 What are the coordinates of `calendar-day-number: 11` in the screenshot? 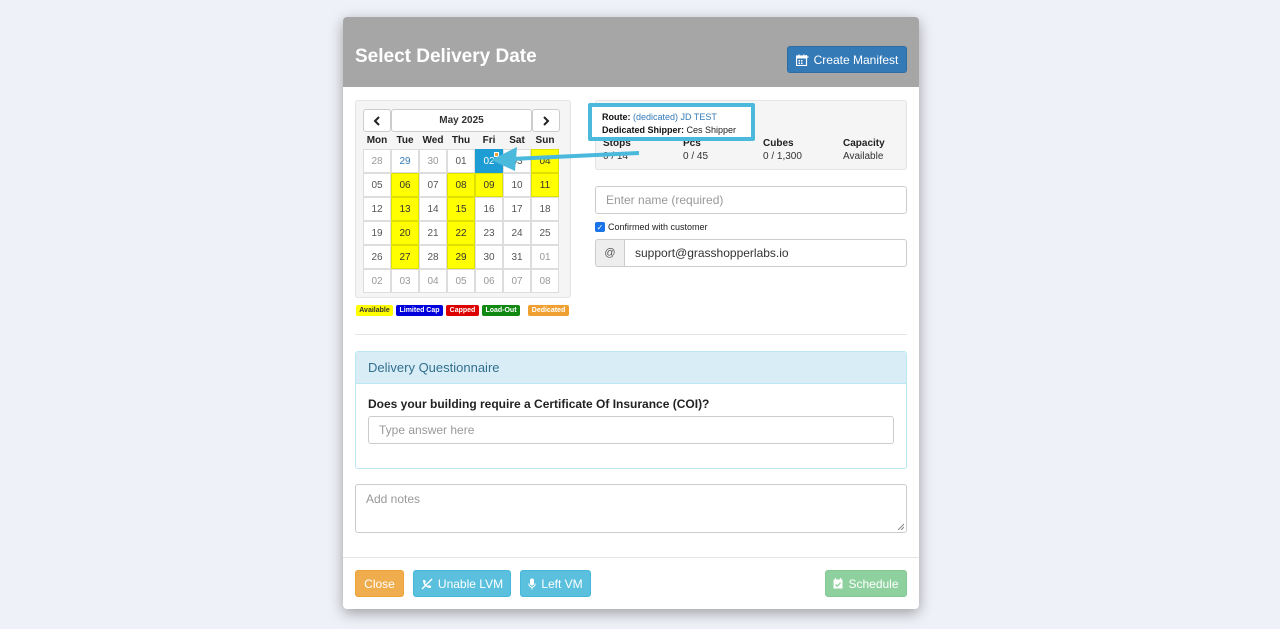 It's located at (545, 185).